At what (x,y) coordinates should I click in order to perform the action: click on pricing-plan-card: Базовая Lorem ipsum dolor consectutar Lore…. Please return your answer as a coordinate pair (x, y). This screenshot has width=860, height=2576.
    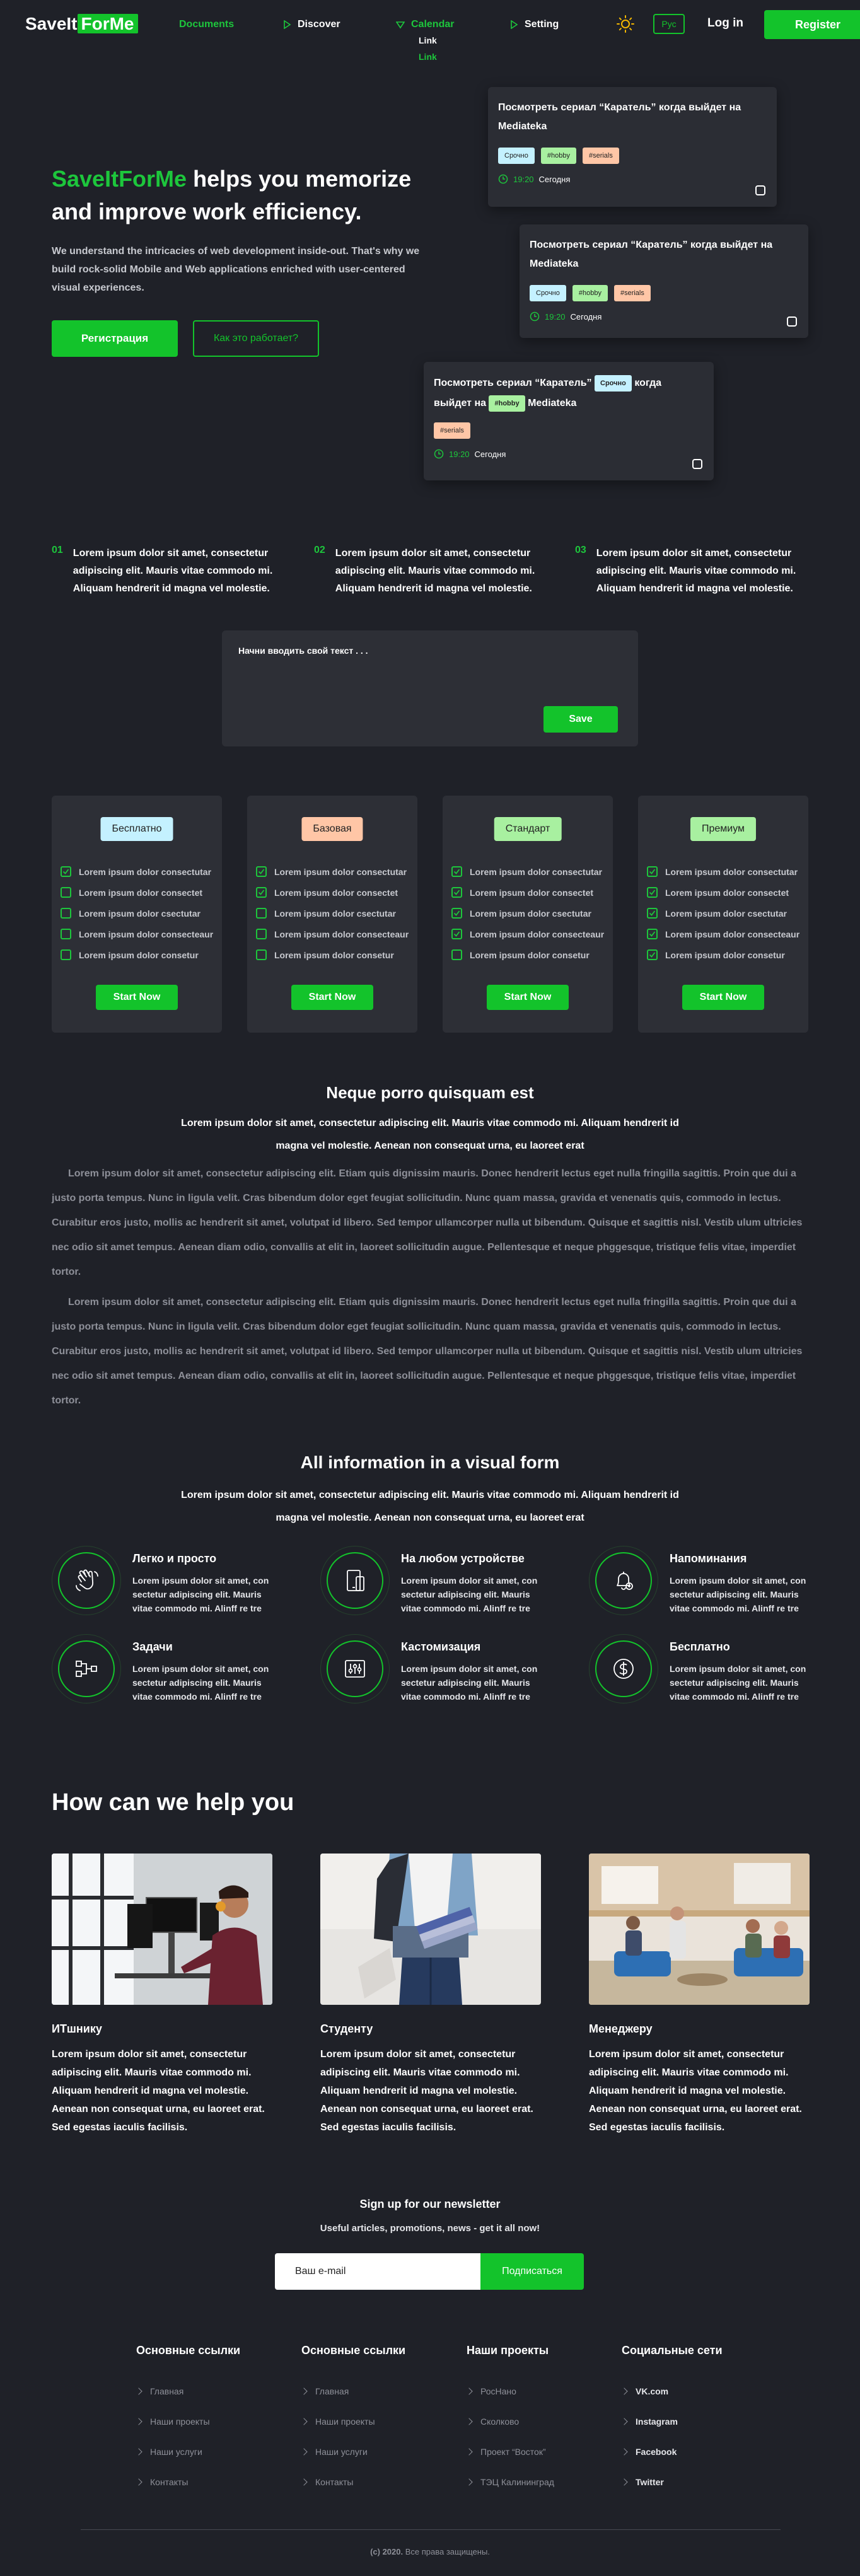
    Looking at the image, I should click on (332, 914).